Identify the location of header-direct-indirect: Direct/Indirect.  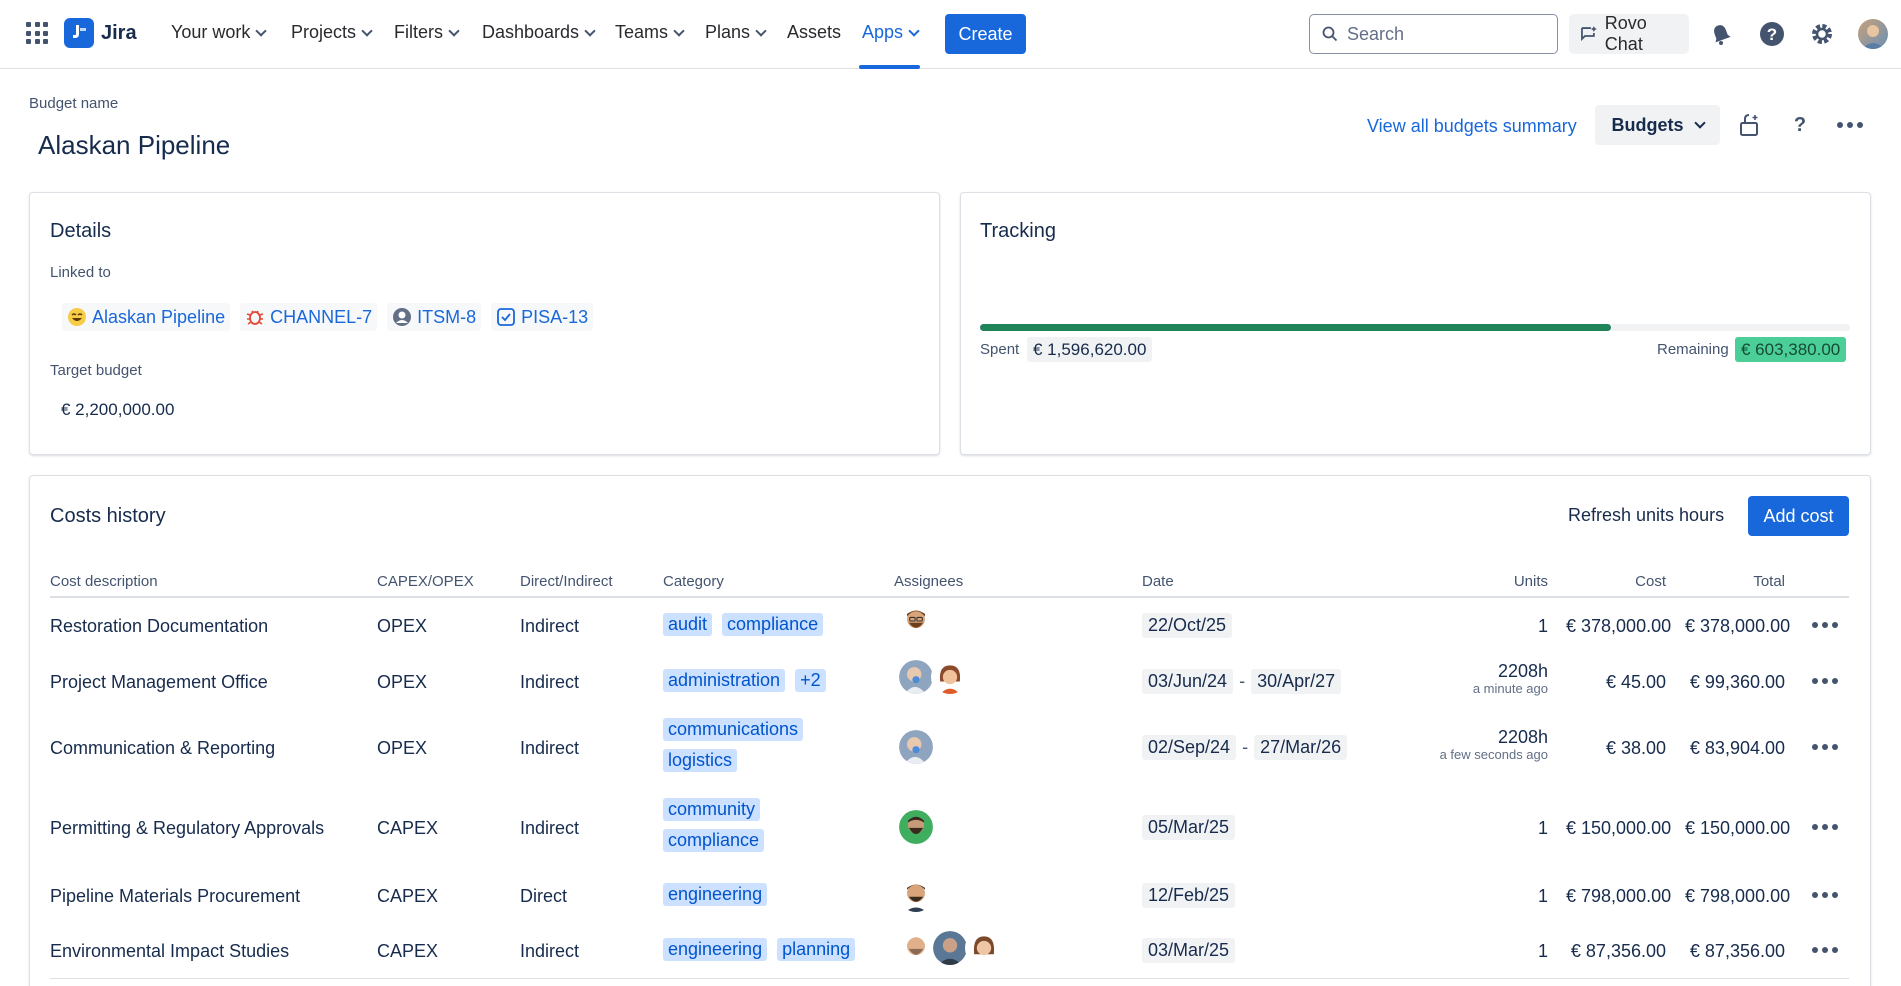
(566, 581).